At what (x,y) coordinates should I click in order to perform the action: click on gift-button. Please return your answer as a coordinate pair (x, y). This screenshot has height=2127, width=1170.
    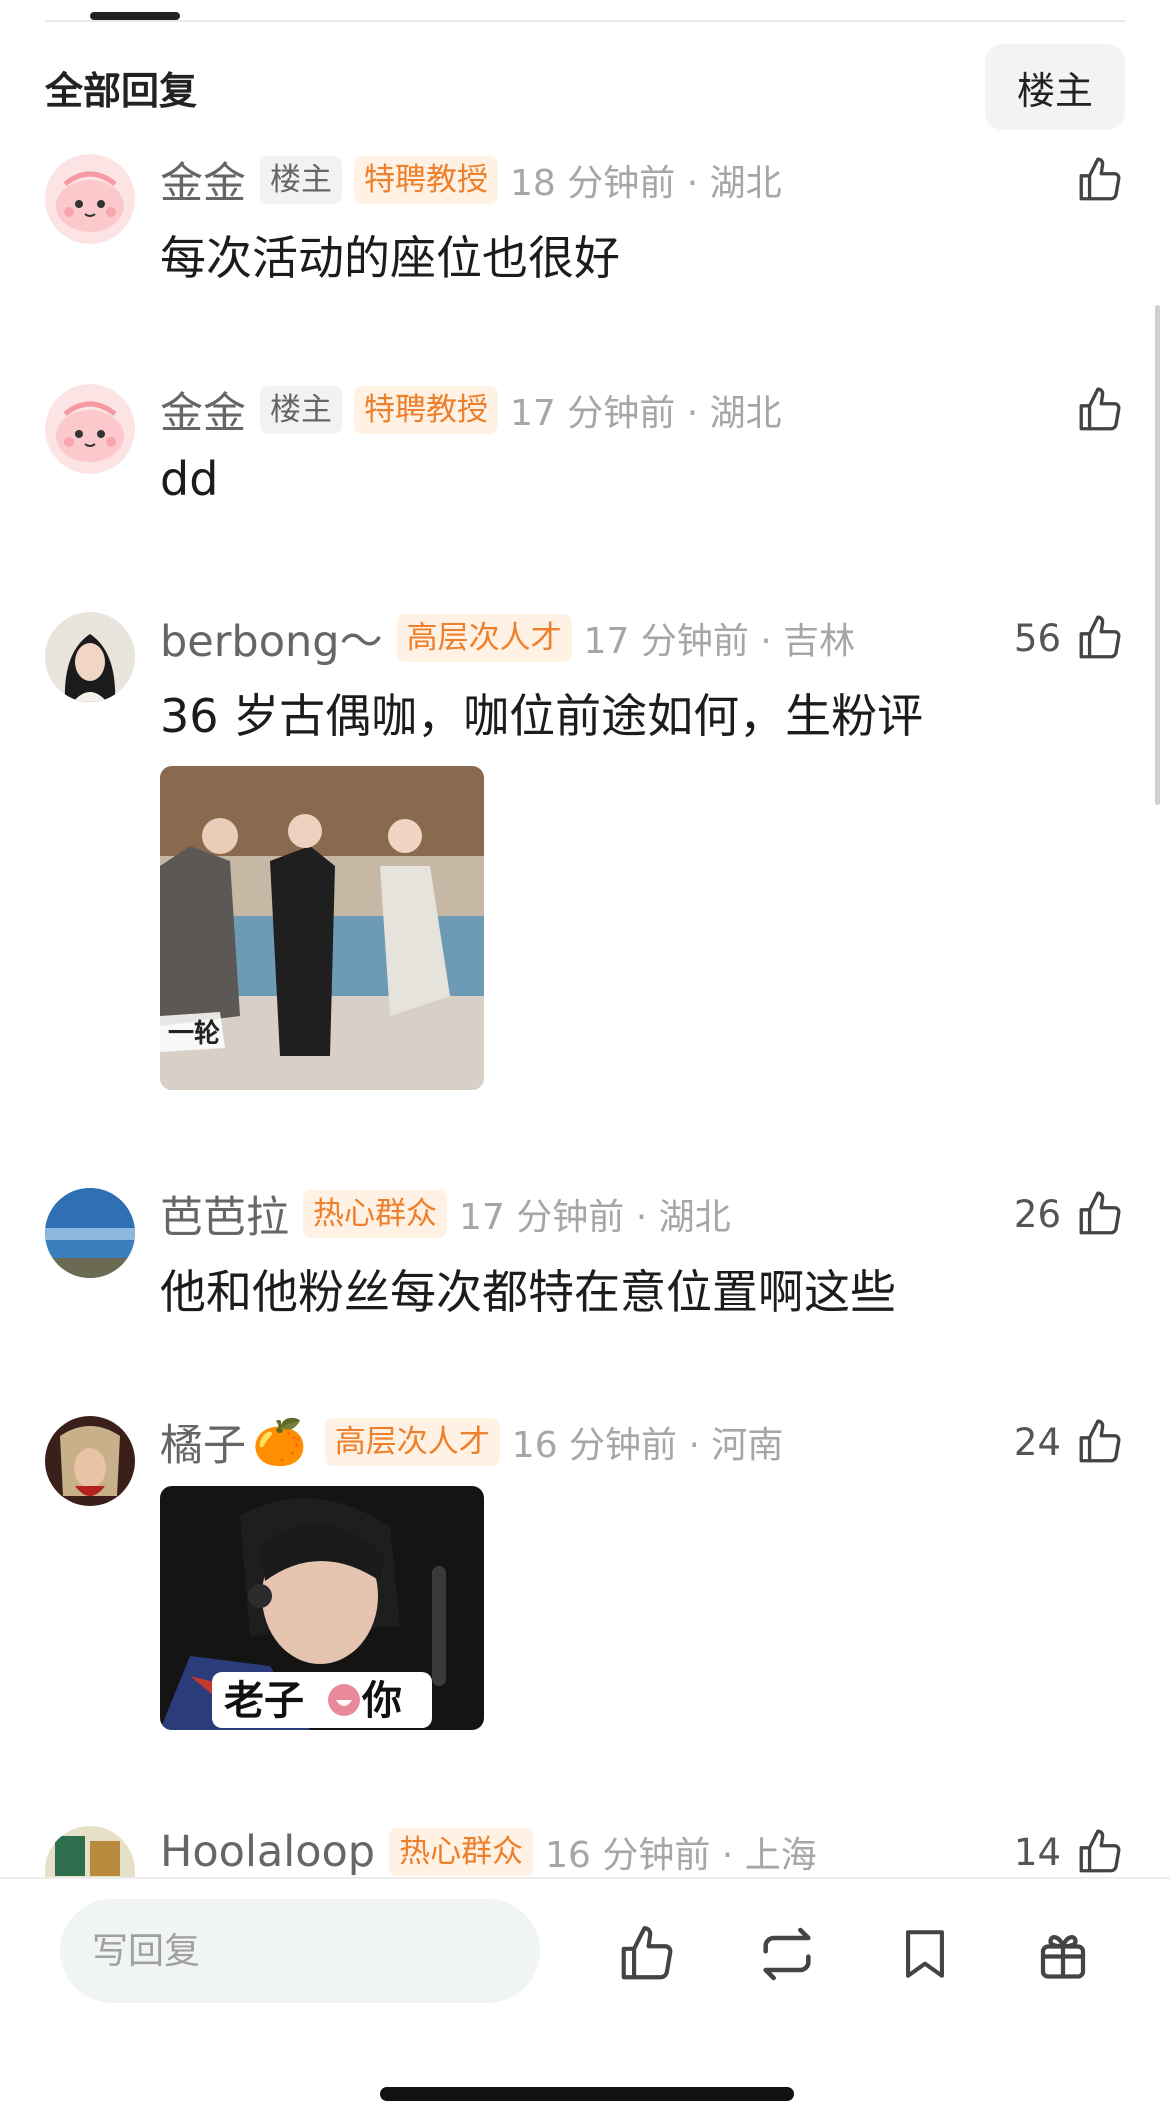
    Looking at the image, I should click on (1063, 1954).